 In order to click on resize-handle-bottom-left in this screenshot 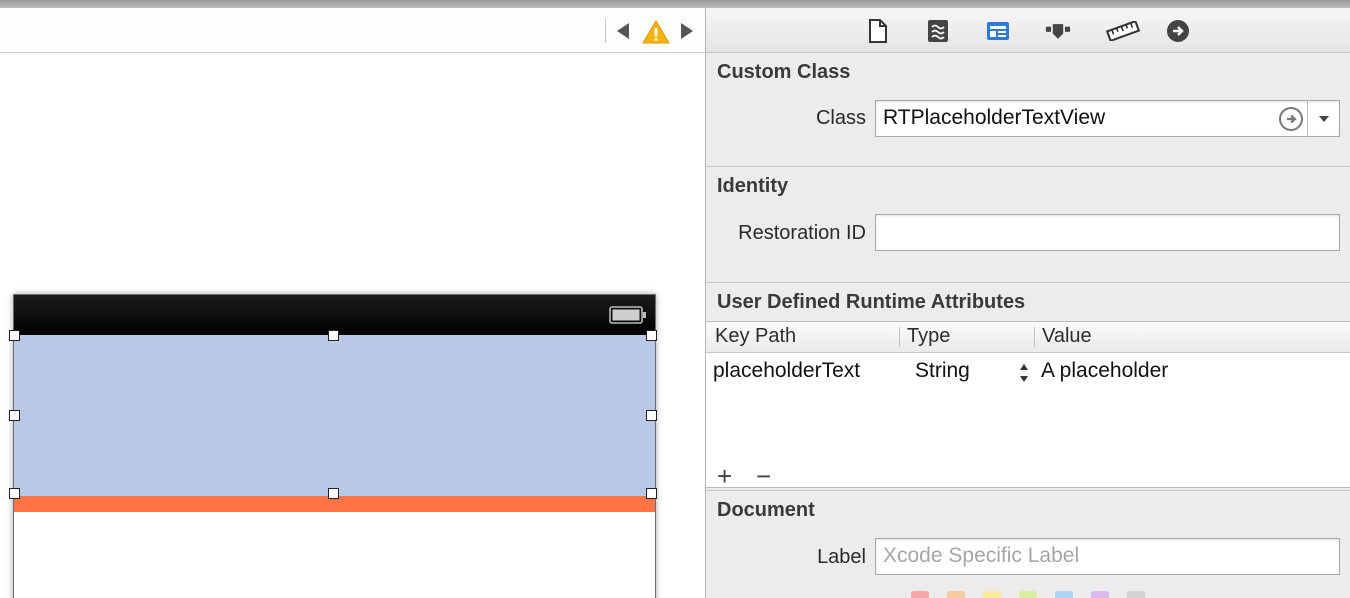, I will do `click(14, 493)`.